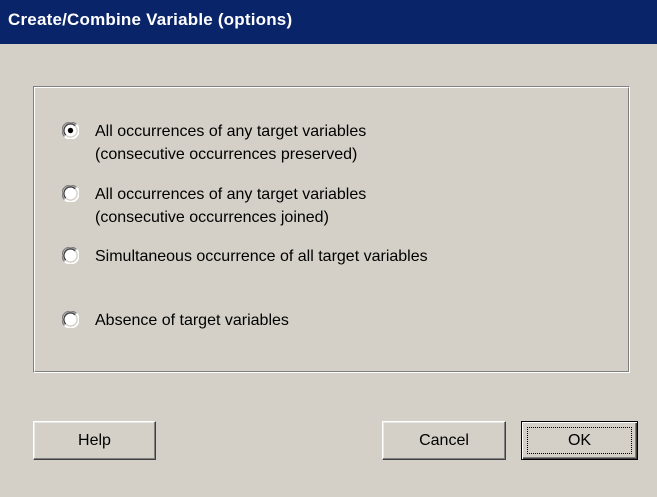 Image resolution: width=657 pixels, height=497 pixels. Describe the element at coordinates (328, 22) in the screenshot. I see `title-bar: Create/Combine Variable (options)` at that location.